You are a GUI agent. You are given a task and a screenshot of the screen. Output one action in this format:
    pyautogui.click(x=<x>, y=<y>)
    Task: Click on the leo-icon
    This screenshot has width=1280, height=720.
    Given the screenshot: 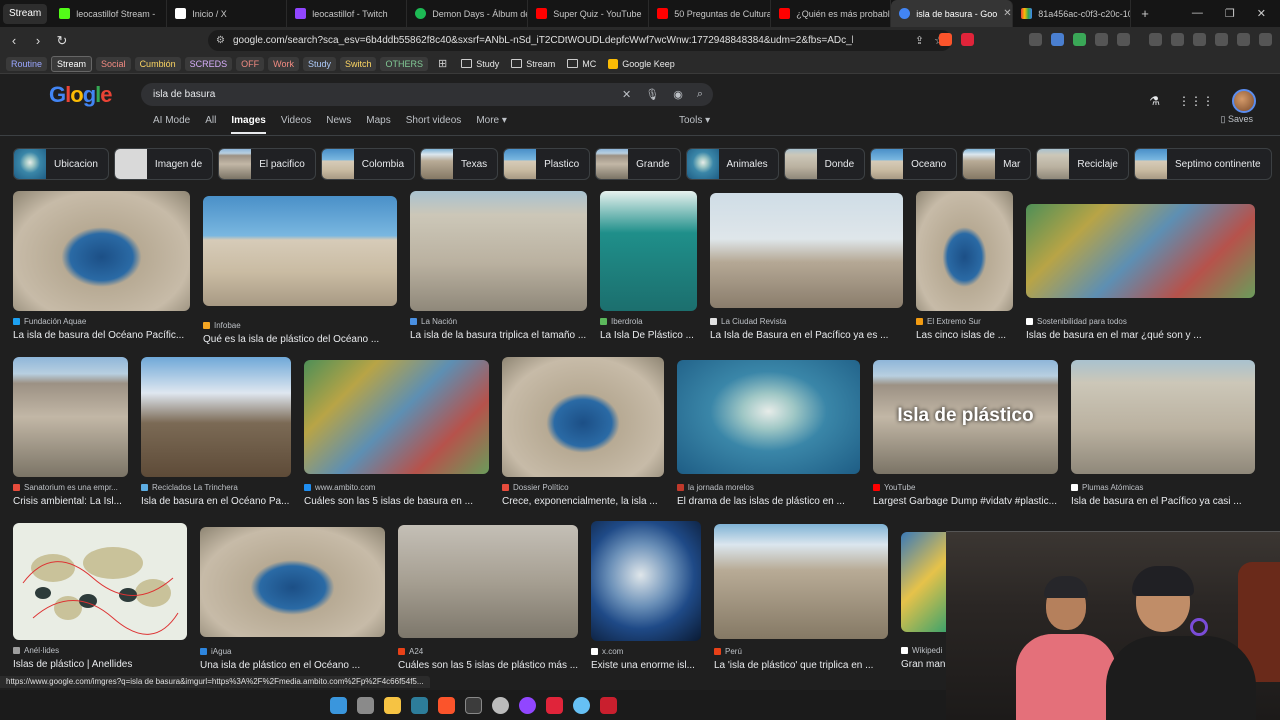 What is the action you would take?
    pyautogui.click(x=1221, y=39)
    